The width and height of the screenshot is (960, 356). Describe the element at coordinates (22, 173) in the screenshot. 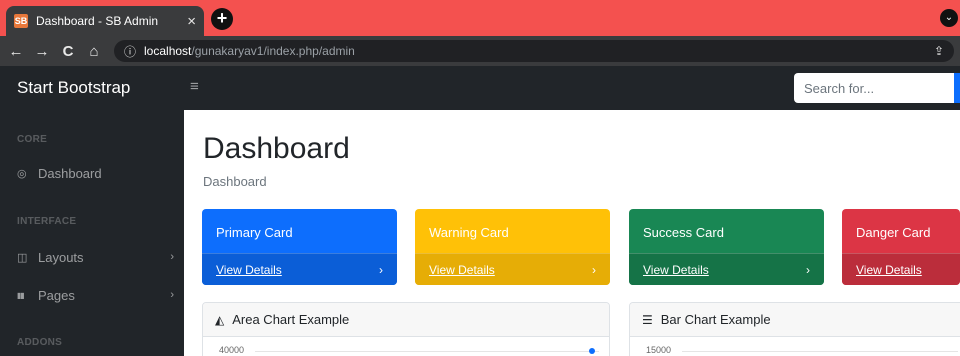

I see `dashboard-icon: ◎` at that location.